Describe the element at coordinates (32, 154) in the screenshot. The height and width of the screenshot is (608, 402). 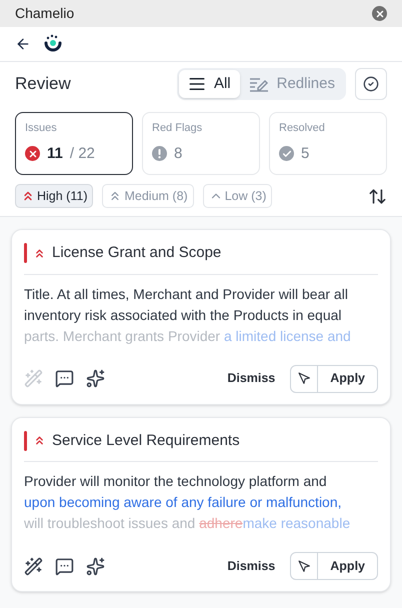
I see `error-icon` at that location.